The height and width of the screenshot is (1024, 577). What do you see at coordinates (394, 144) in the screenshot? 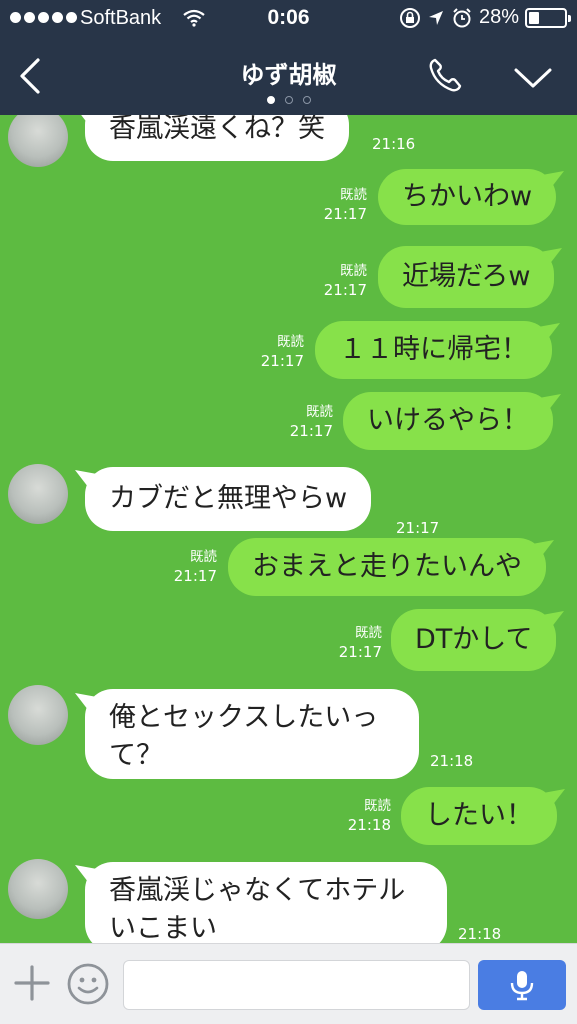
I see `message-time: 21:16` at bounding box center [394, 144].